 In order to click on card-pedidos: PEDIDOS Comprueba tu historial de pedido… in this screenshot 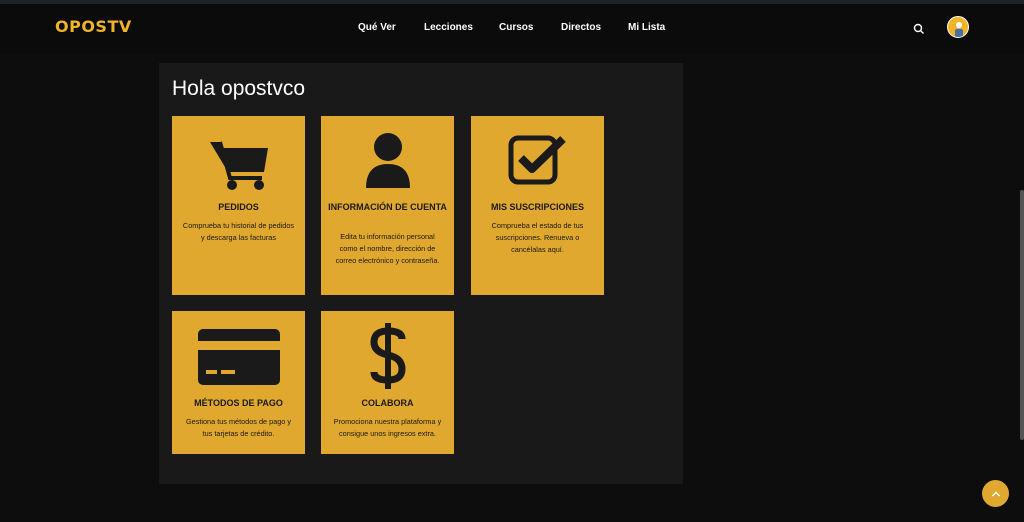, I will do `click(238, 205)`.